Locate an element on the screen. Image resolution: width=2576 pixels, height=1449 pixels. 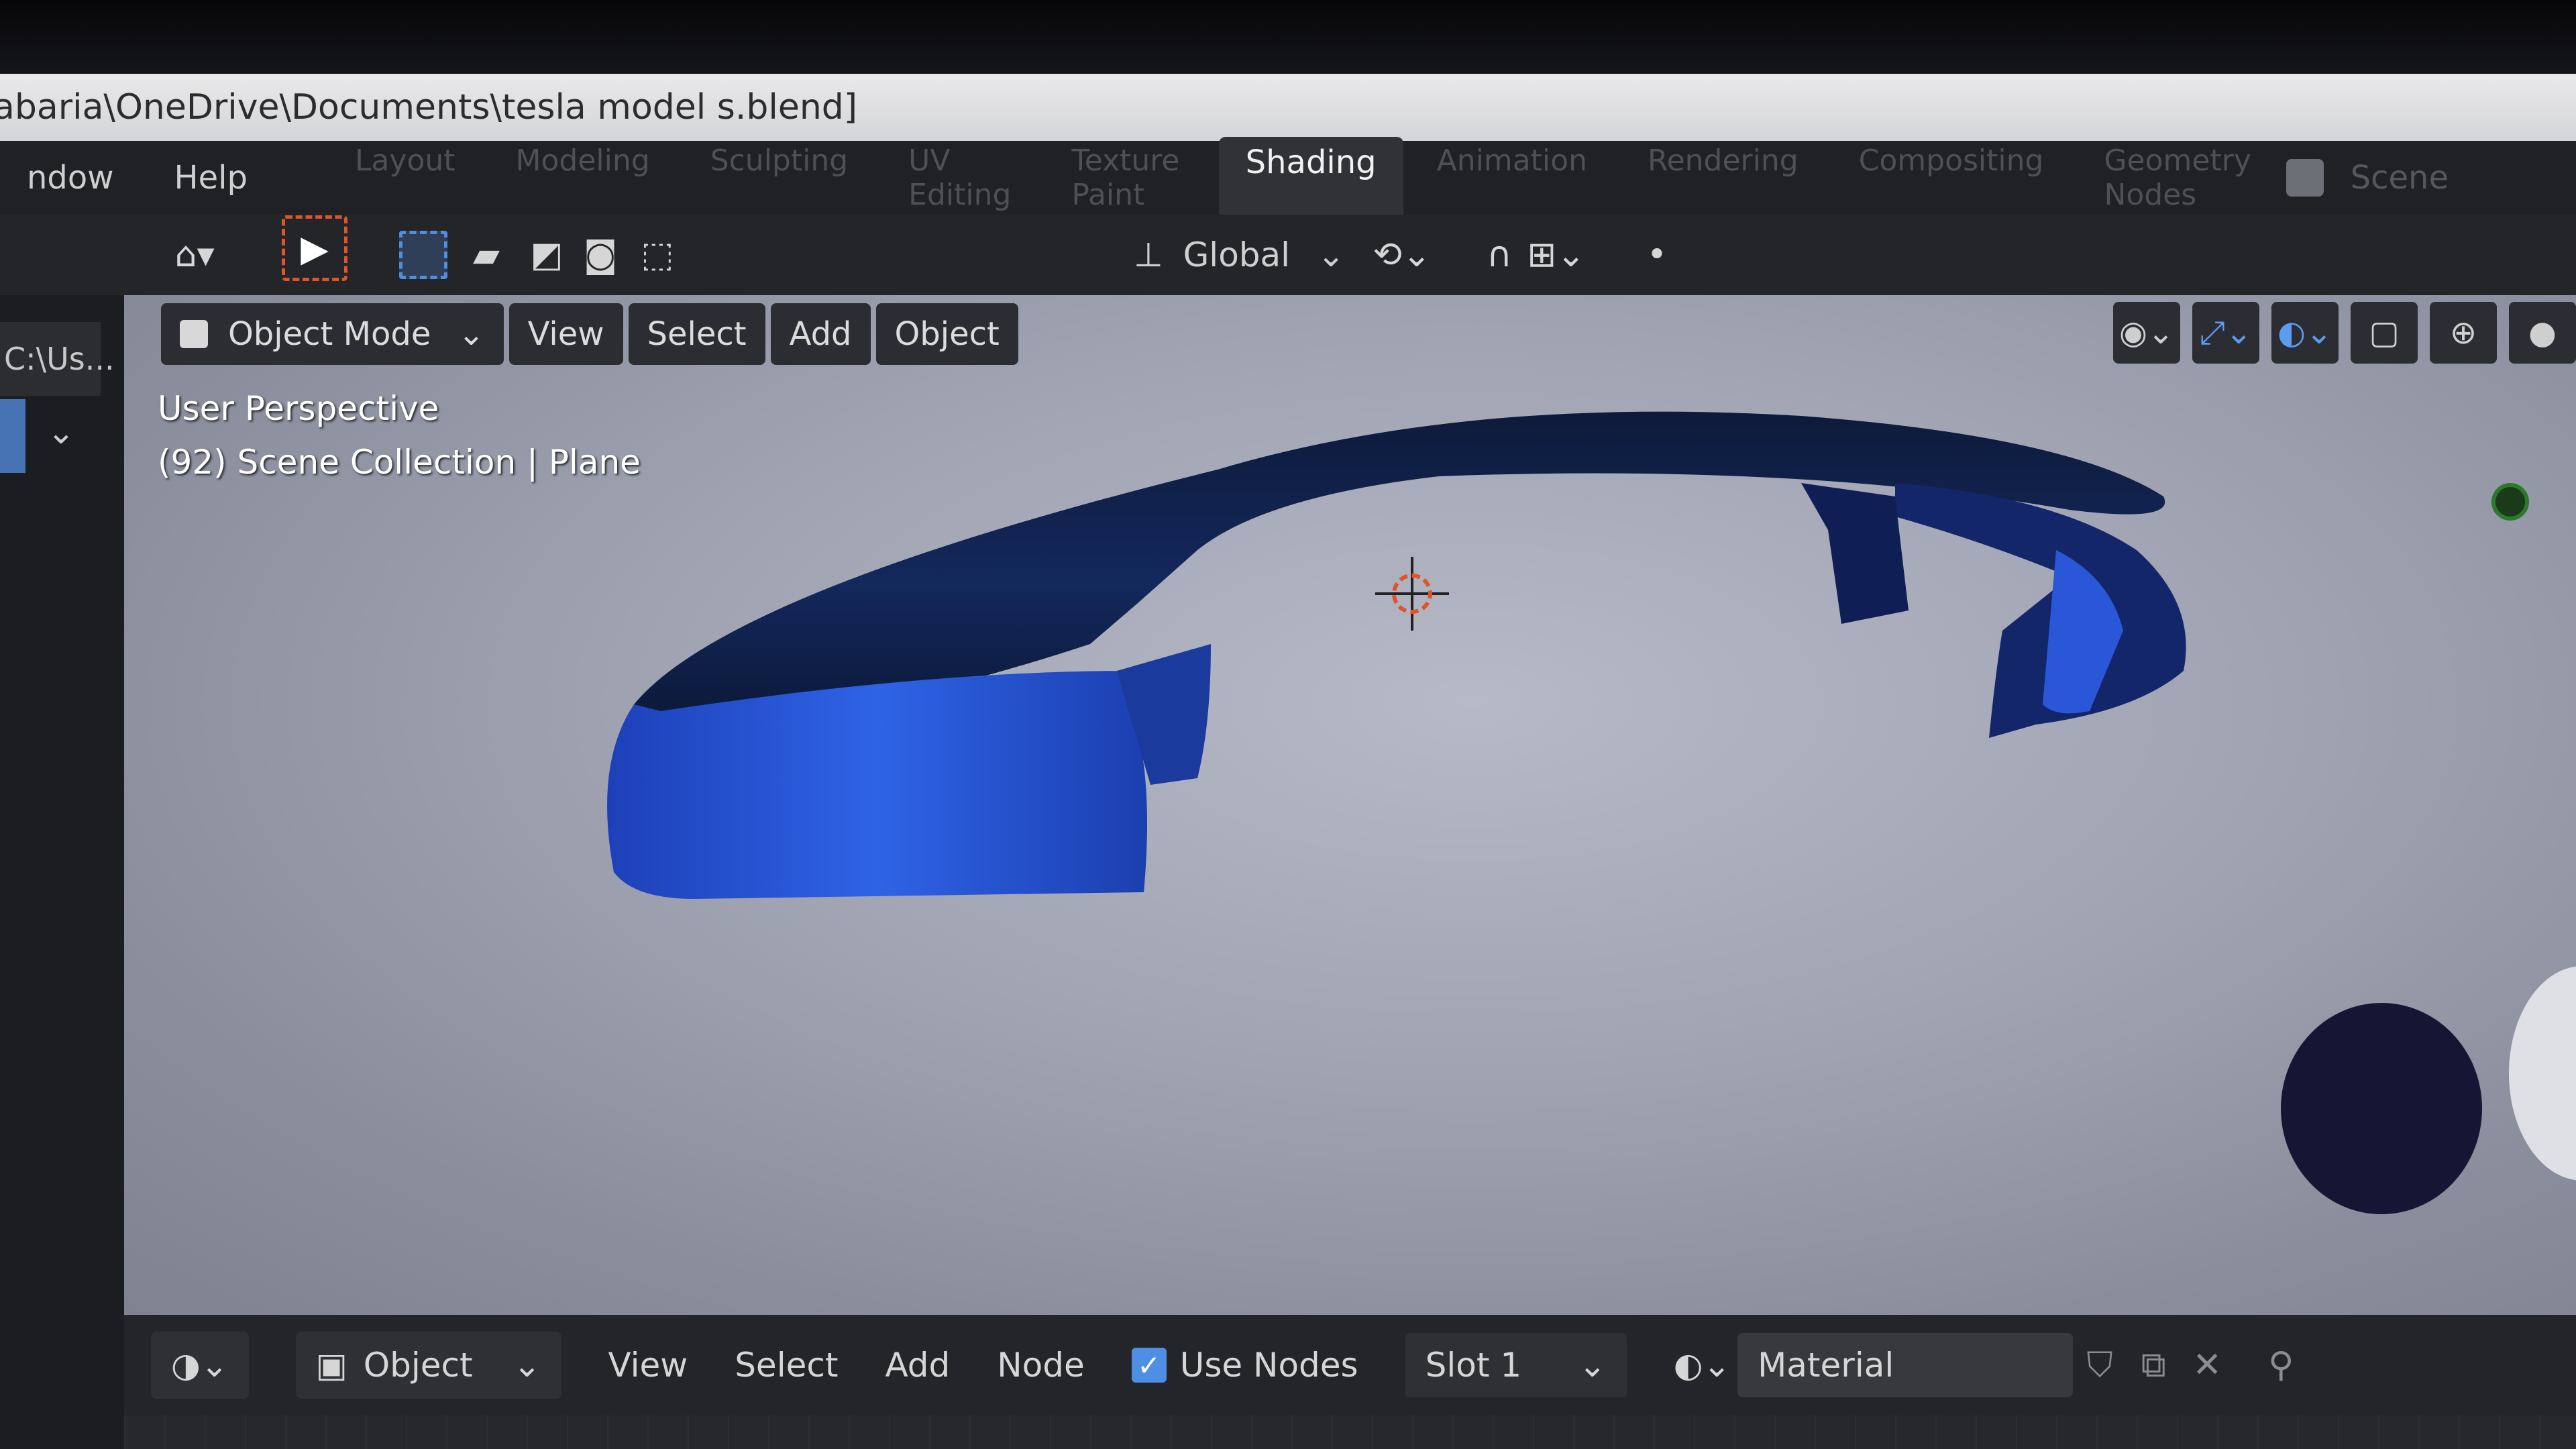
material-browse-dropdown: ◐⌄ is located at coordinates (1702, 1365).